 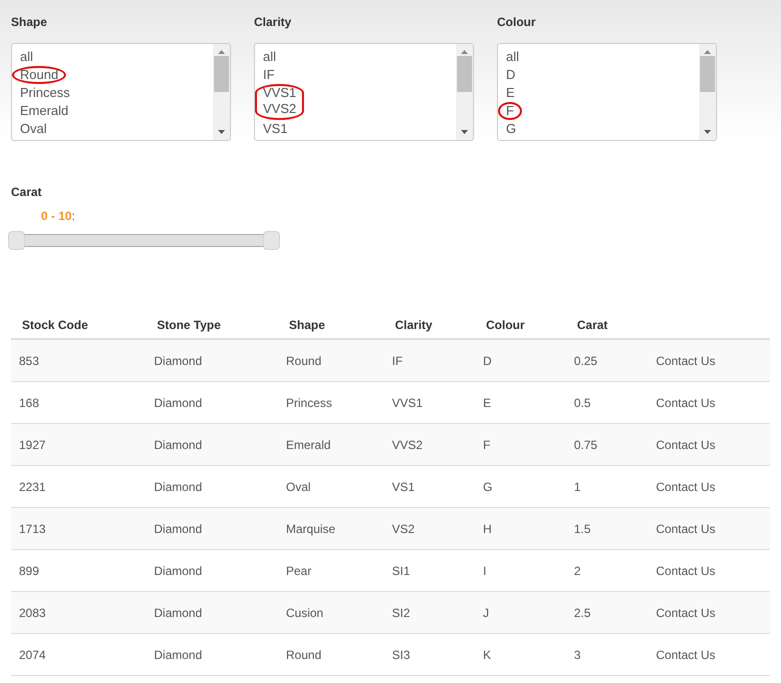 What do you see at coordinates (27, 192) in the screenshot?
I see `carat-label: Carat` at bounding box center [27, 192].